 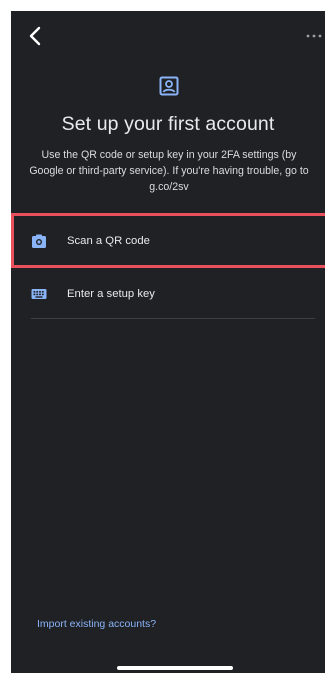 I want to click on enter-setup-key-label: Enter a setup key, so click(x=111, y=294).